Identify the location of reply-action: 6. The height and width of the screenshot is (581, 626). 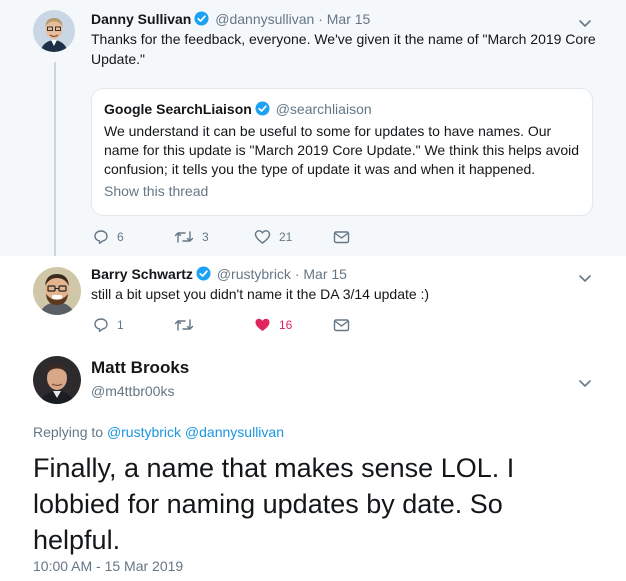
(108, 237).